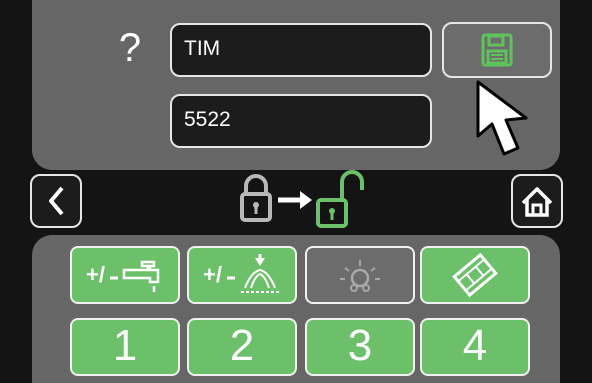 This screenshot has width=592, height=383. I want to click on home-icon, so click(537, 202).